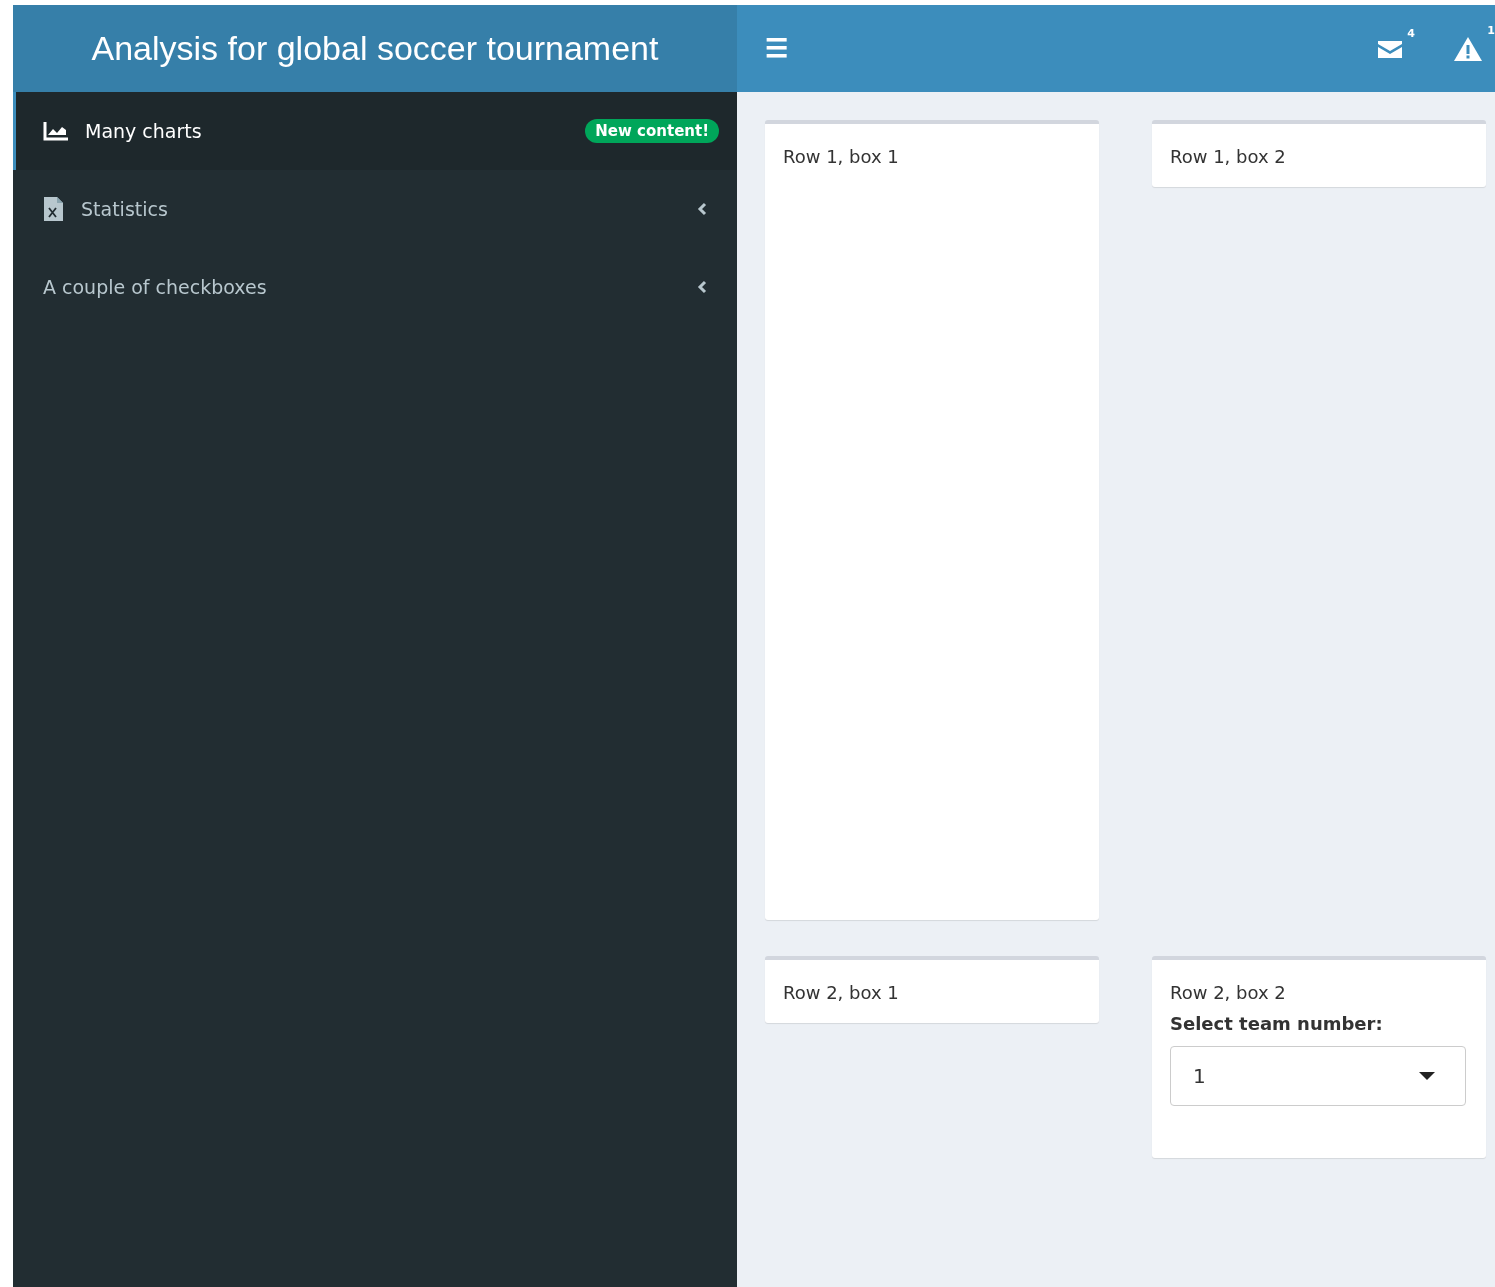 The height and width of the screenshot is (1287, 1495). I want to click on line-chart-icon, so click(56, 131).